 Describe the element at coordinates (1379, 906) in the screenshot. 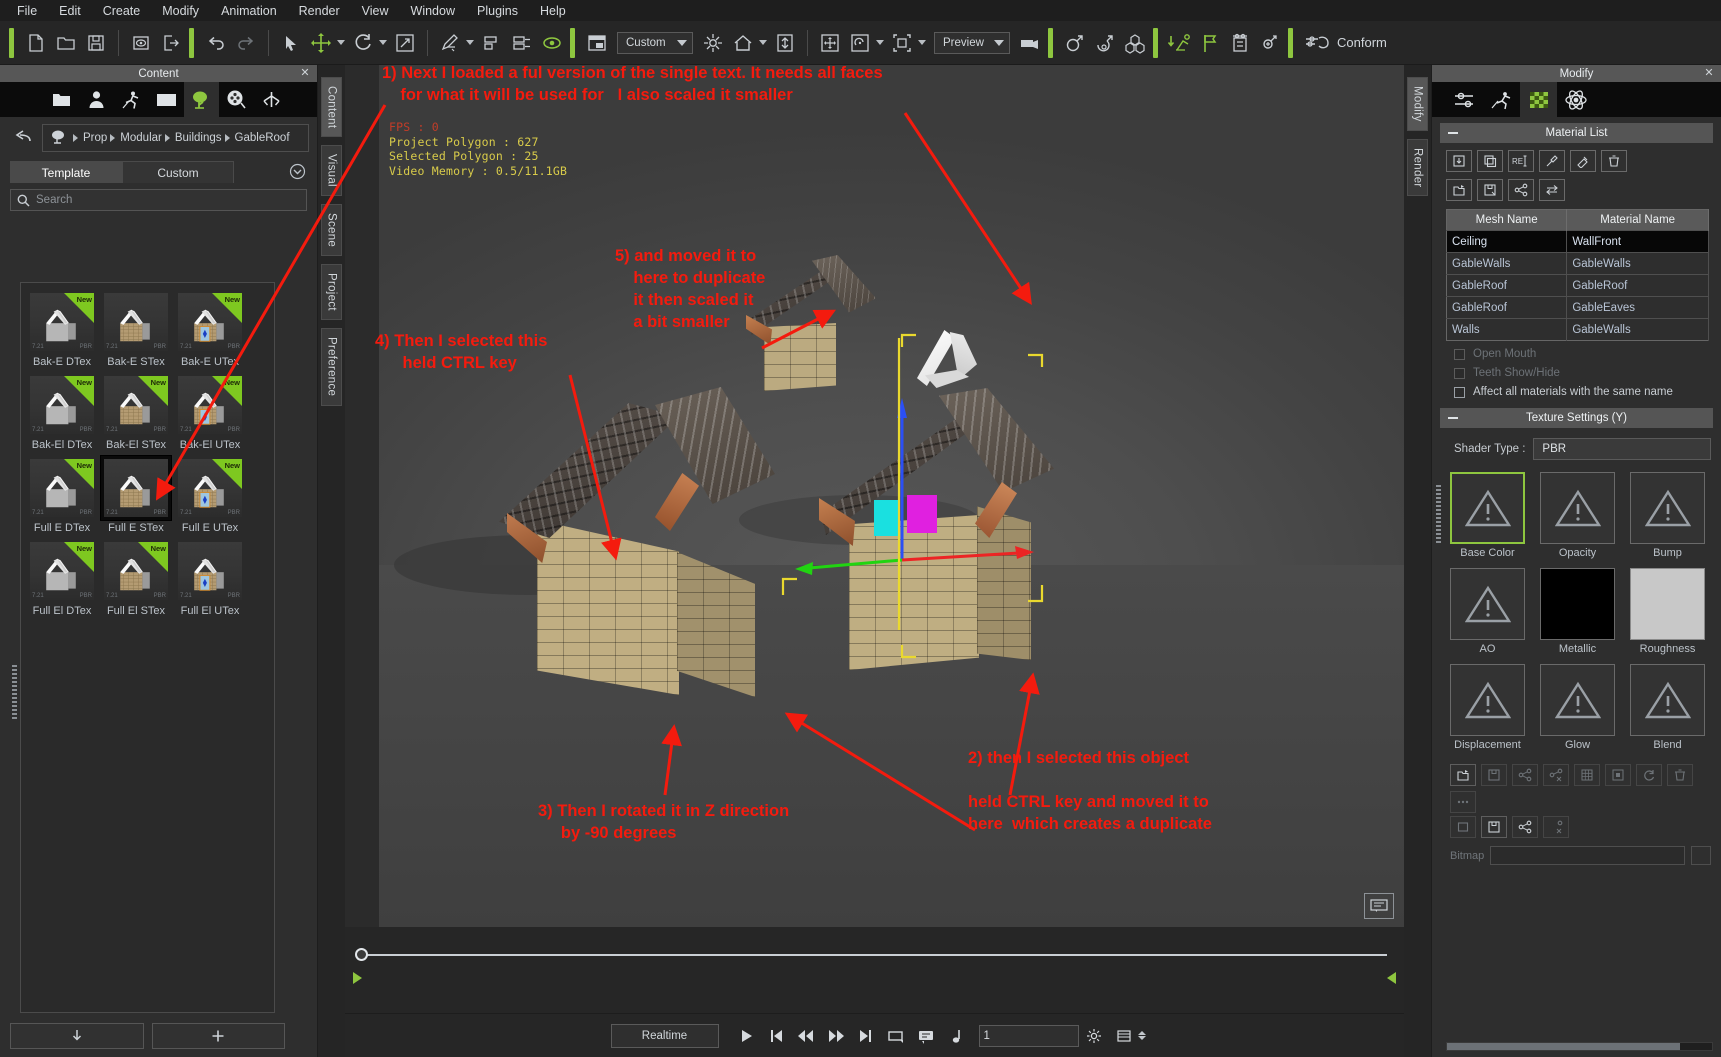

I see `viewport-comment-button` at that location.